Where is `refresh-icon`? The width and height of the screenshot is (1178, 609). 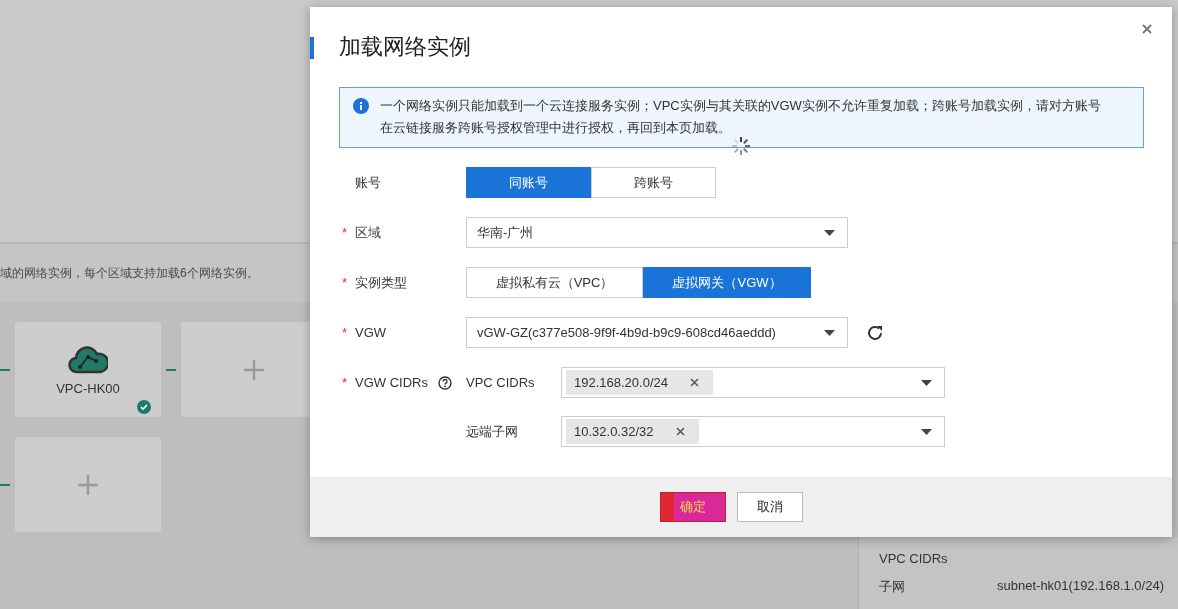 refresh-icon is located at coordinates (875, 332).